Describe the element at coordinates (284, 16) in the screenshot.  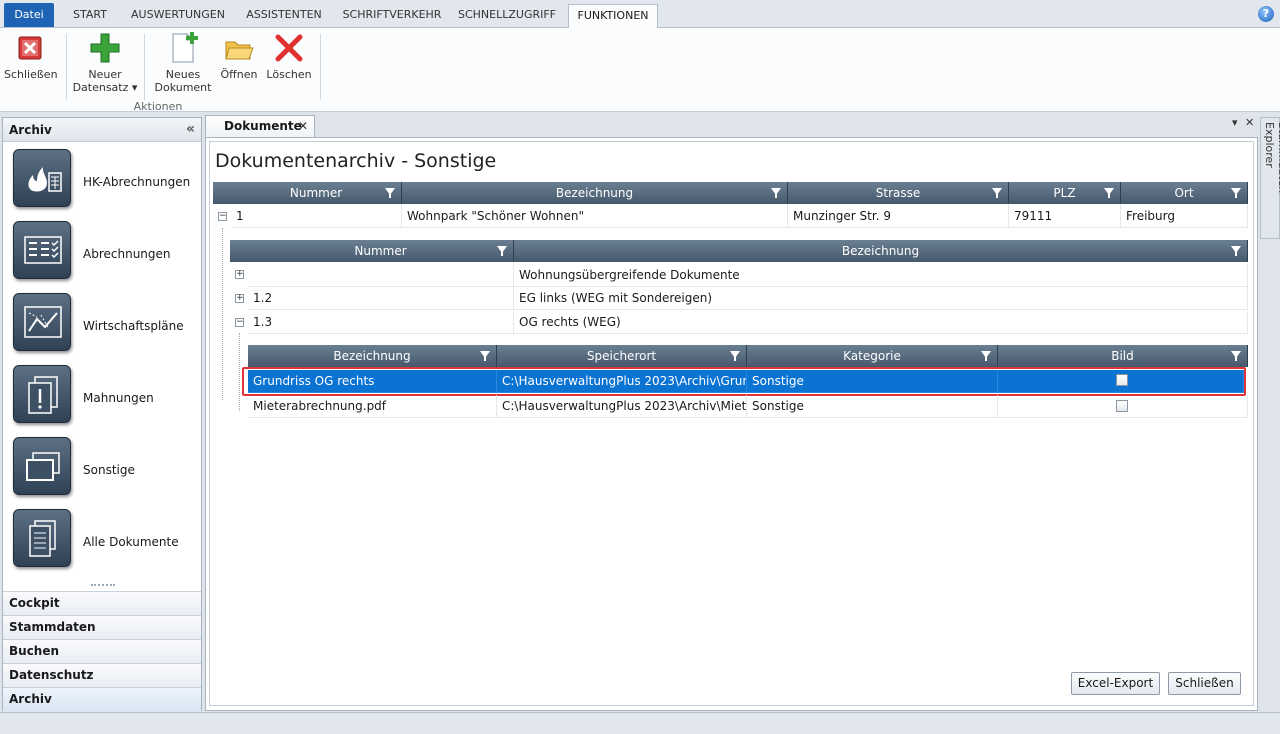
I see `tab-assistenten: ASSISTENTEN` at that location.